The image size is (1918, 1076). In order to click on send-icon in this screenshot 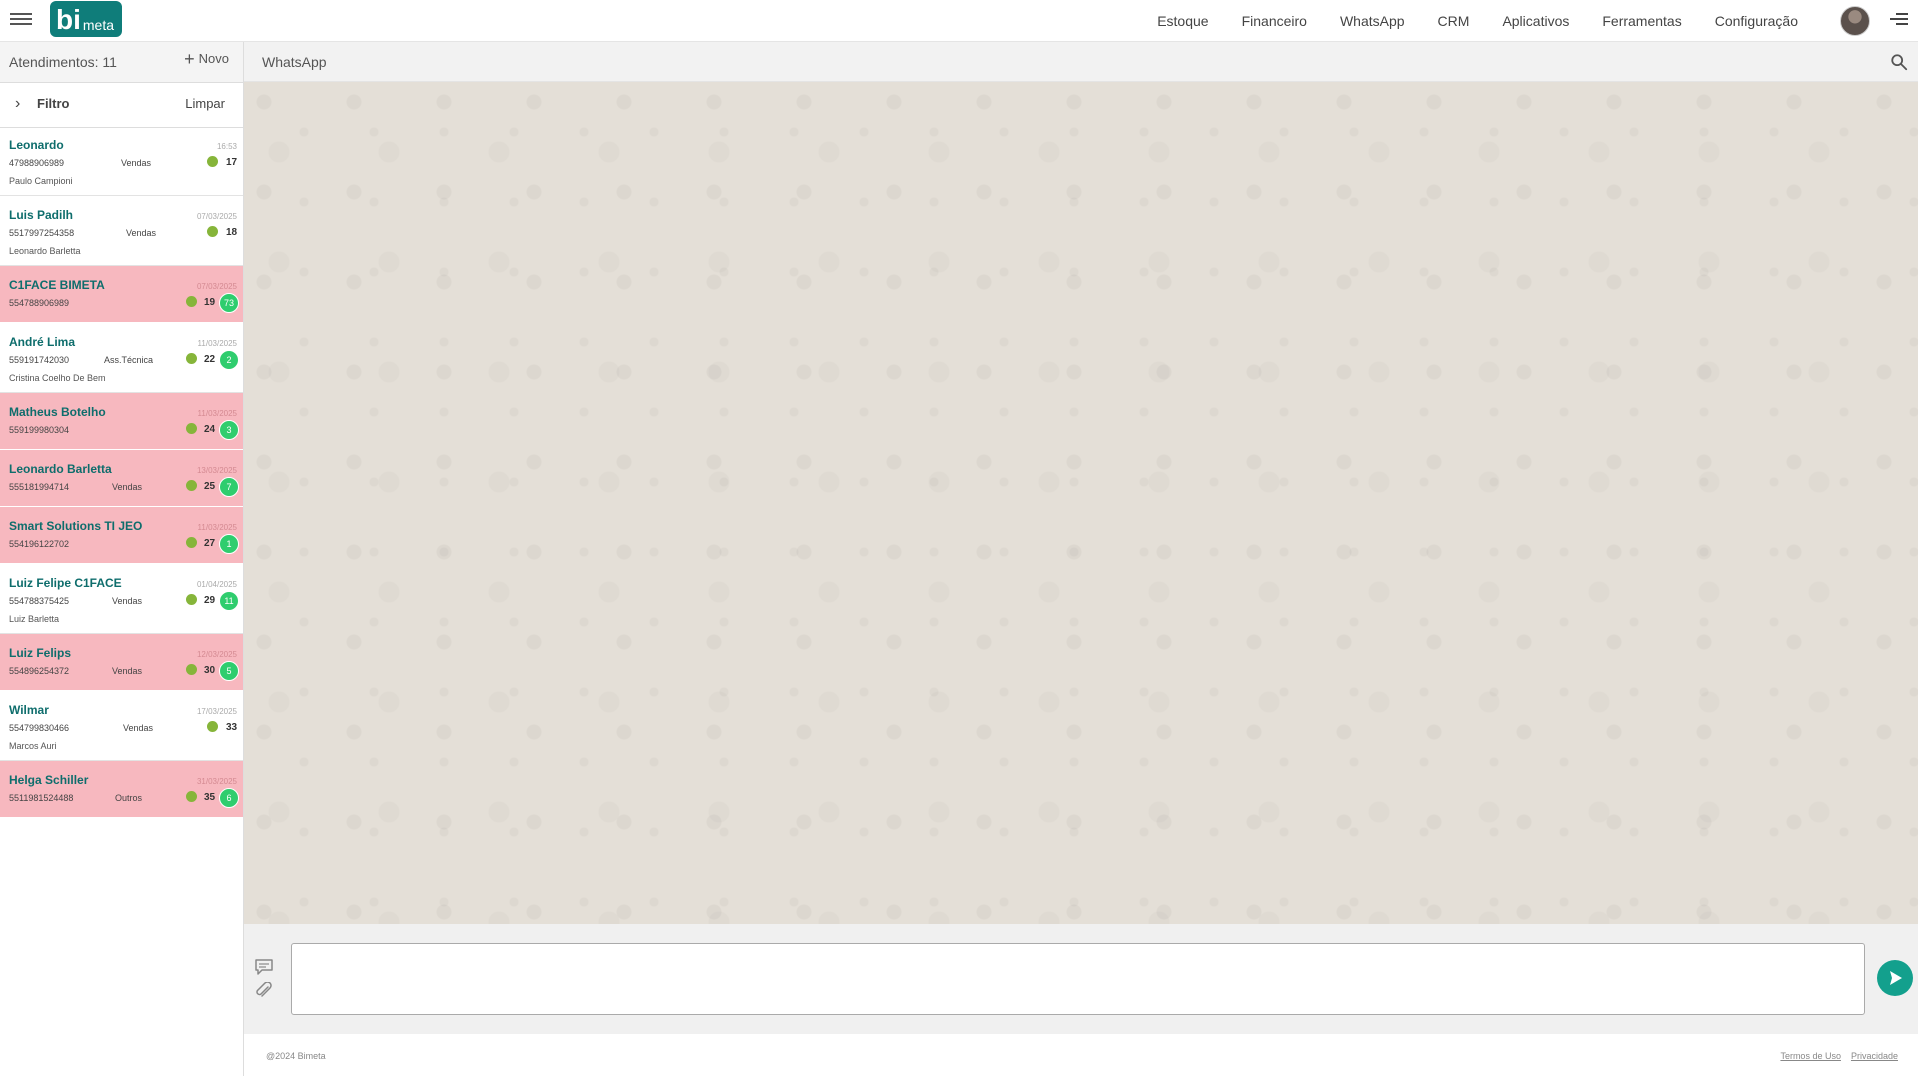, I will do `click(1896, 978)`.